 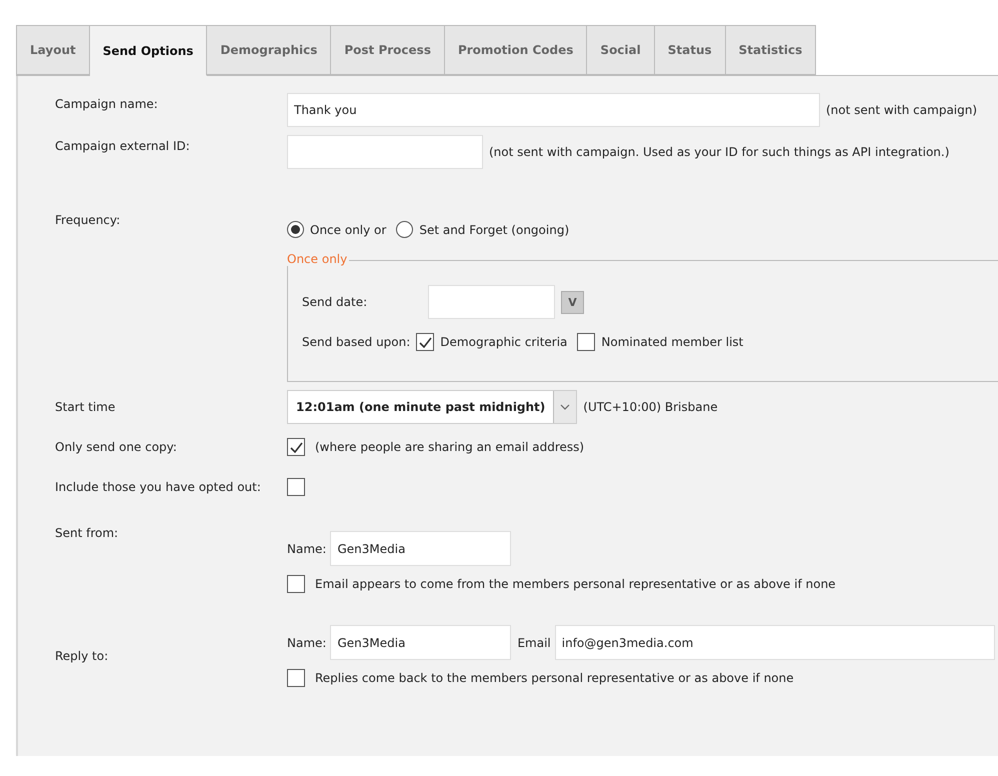 What do you see at coordinates (269, 50) in the screenshot?
I see `tab: Demographics` at bounding box center [269, 50].